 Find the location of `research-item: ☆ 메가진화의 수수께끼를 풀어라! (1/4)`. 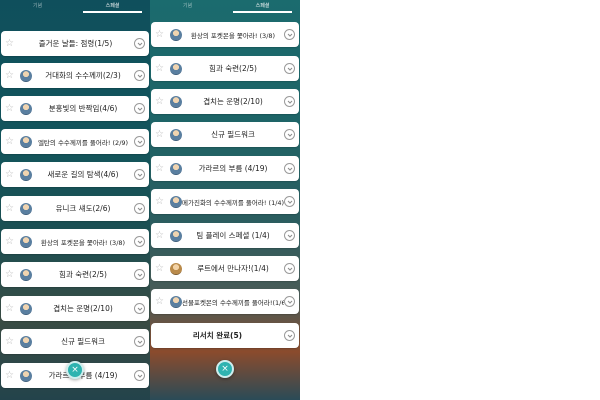

research-item: ☆ 메가진화의 수수께끼를 풀어라! (1/4) is located at coordinates (225, 201).